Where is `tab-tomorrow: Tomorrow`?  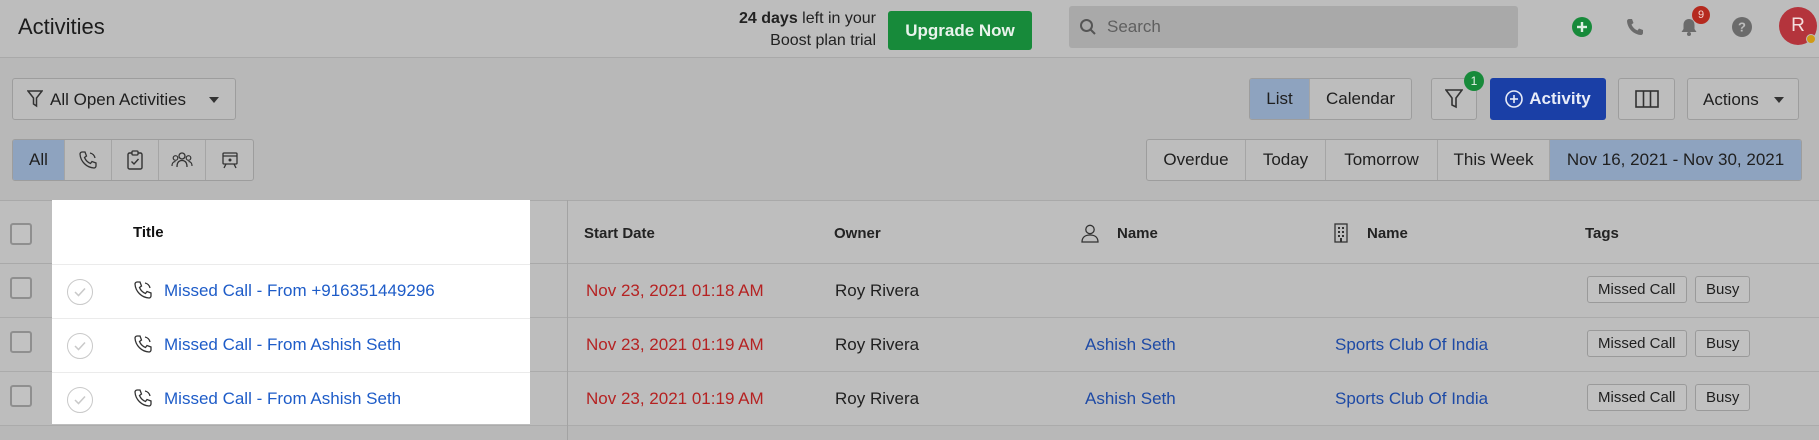 tab-tomorrow: Tomorrow is located at coordinates (1382, 160).